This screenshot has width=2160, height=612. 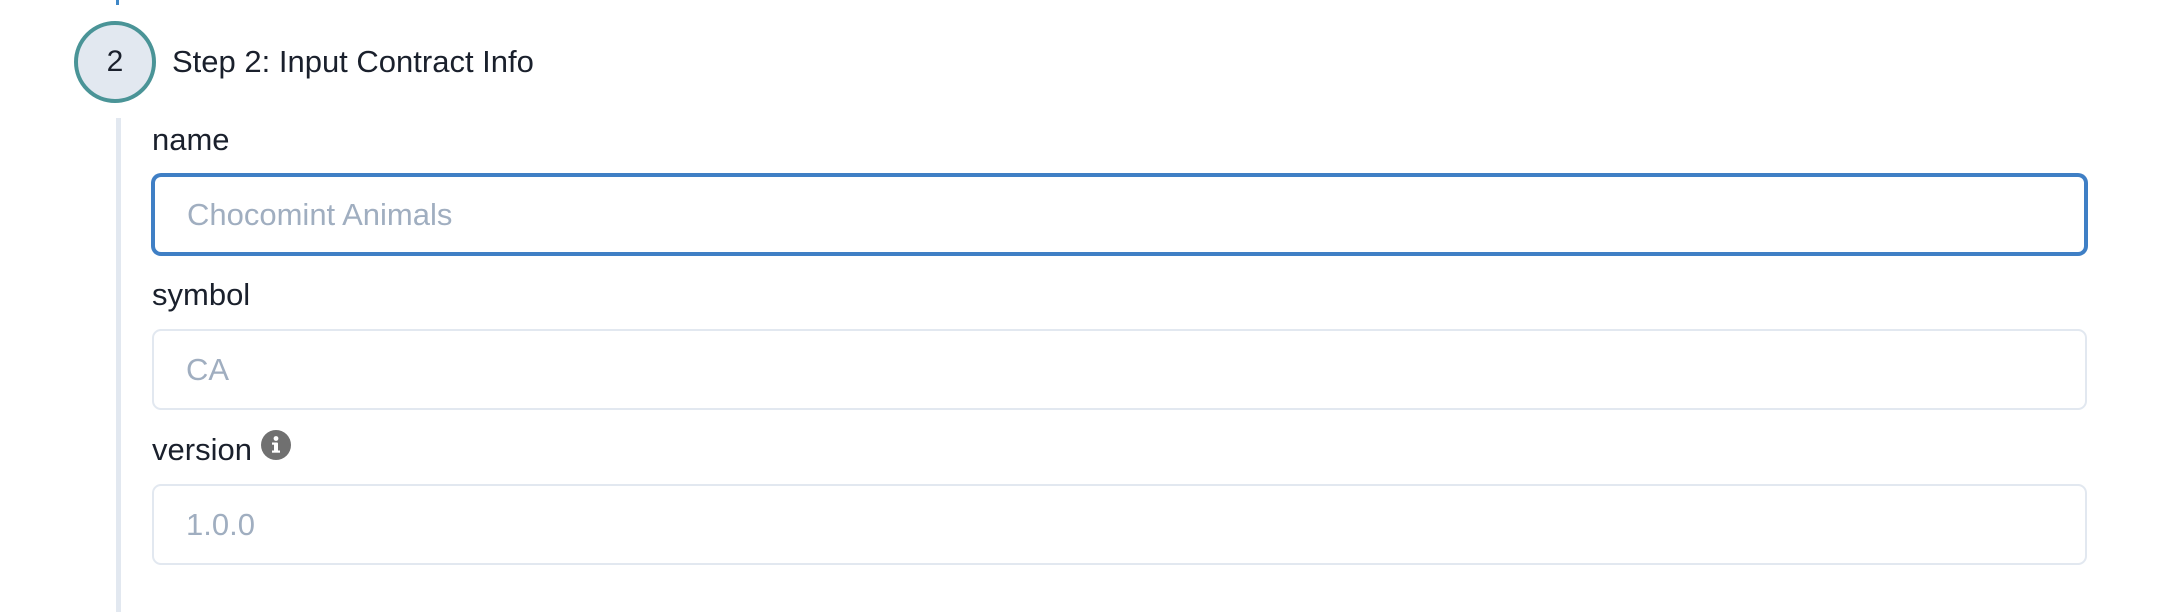 I want to click on name-input, so click(x=1119, y=214).